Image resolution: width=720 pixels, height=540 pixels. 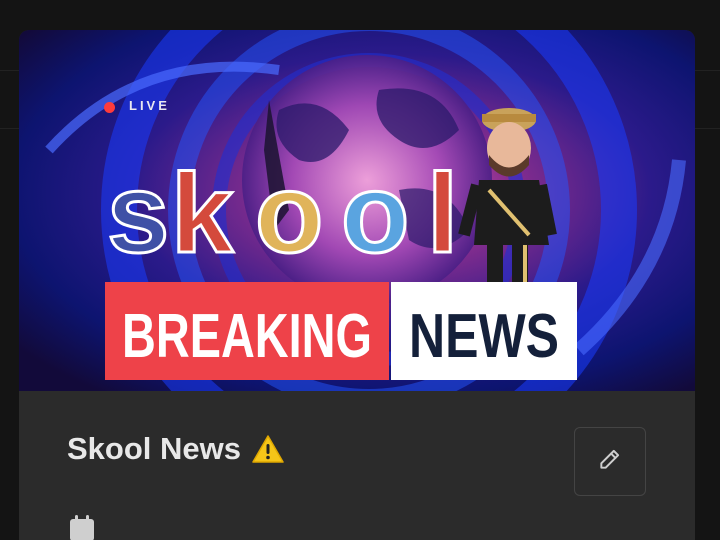 What do you see at coordinates (442, 213) in the screenshot?
I see `brand-letter: l` at bounding box center [442, 213].